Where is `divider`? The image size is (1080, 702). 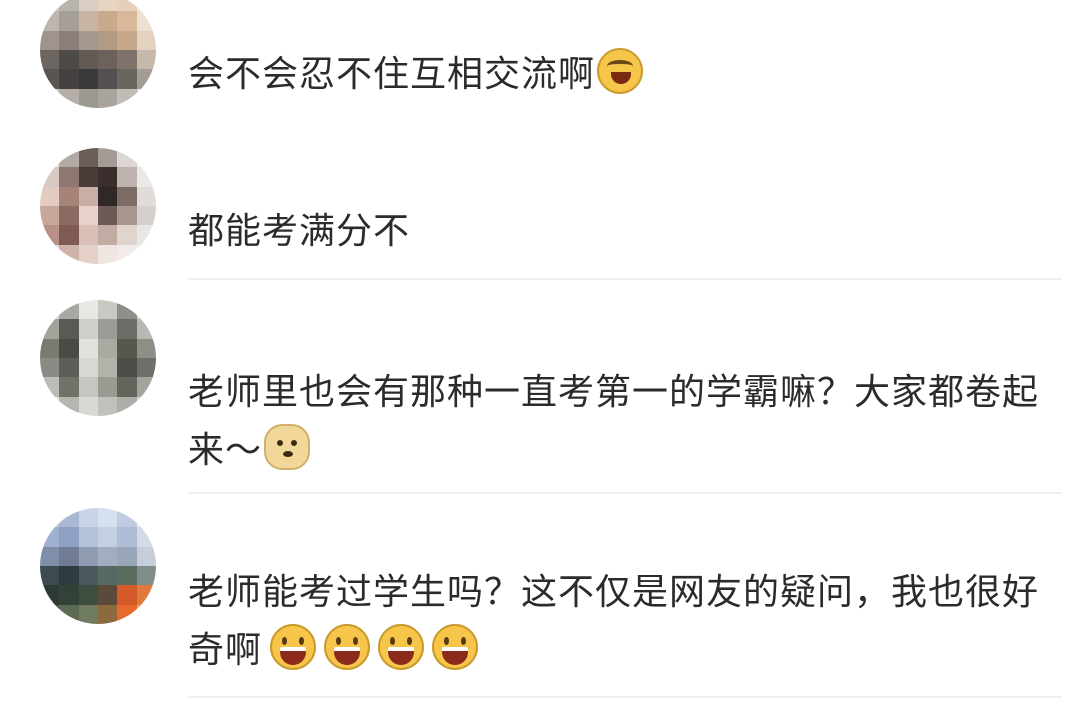 divider is located at coordinates (625, 493).